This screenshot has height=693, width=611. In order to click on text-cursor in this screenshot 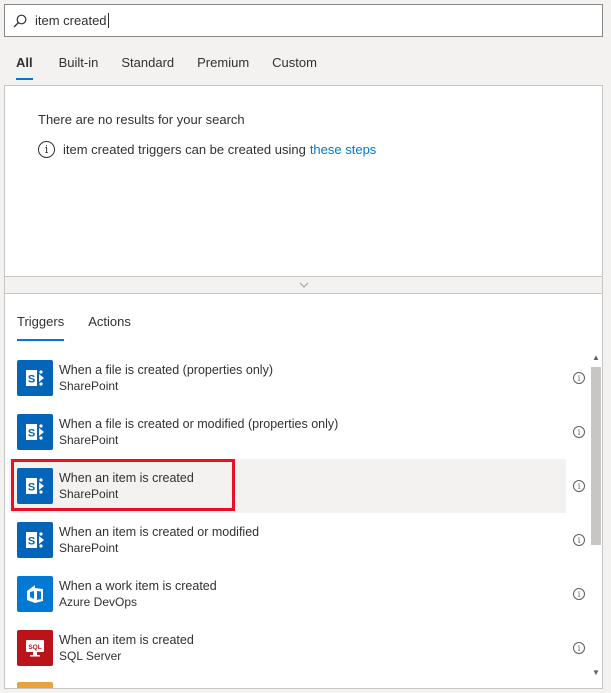, I will do `click(108, 20)`.